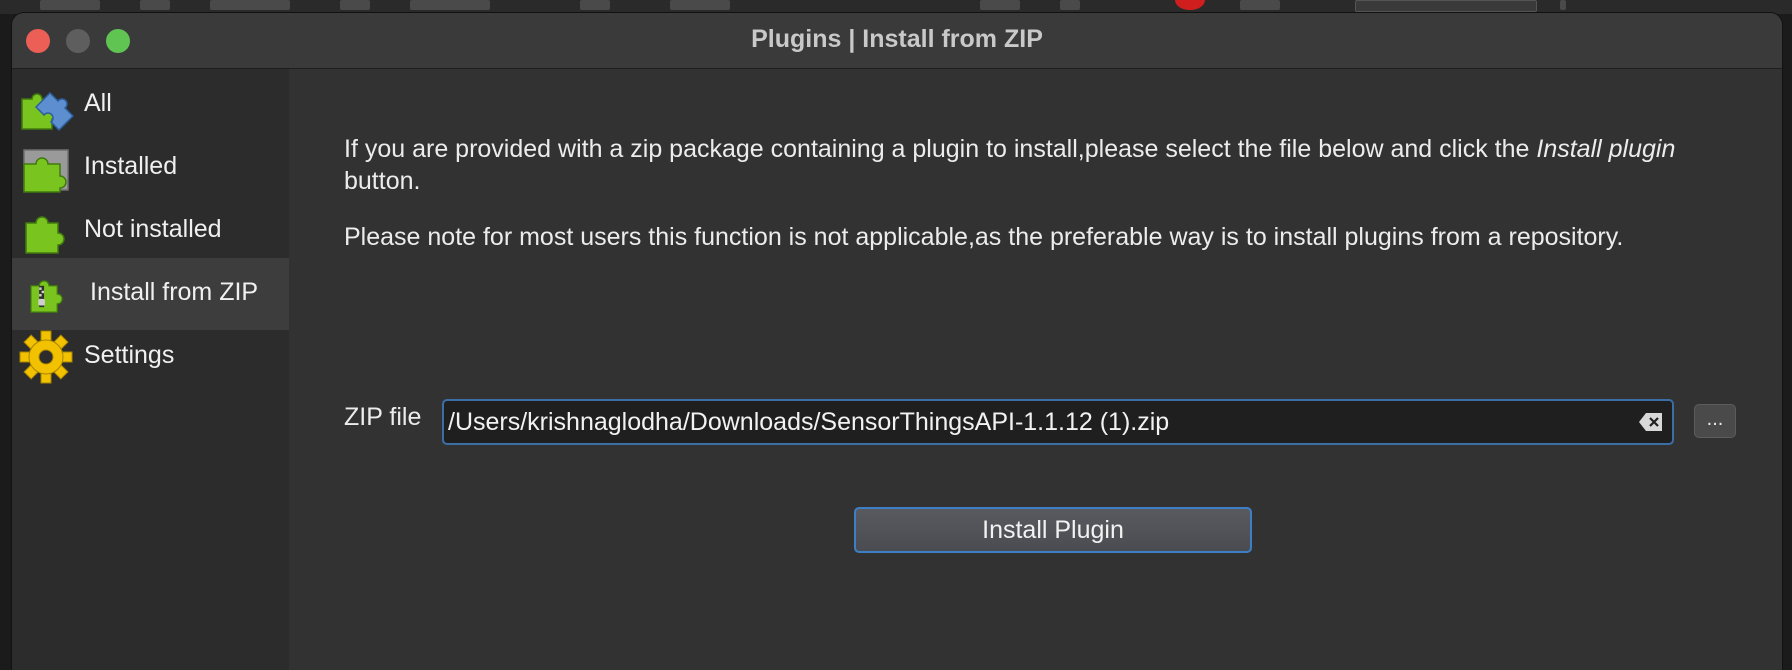  Describe the element at coordinates (46, 357) in the screenshot. I see `gear-icon` at that location.